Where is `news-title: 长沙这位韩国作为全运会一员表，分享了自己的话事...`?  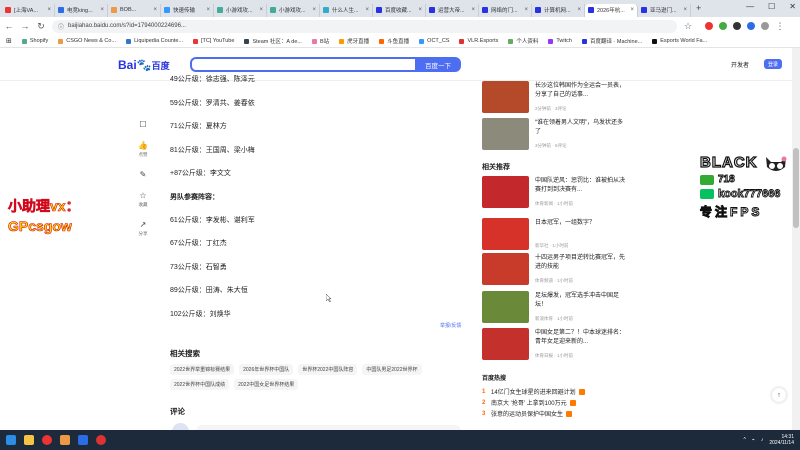 news-title: 长沙这位韩国作为全运会一员表，分享了自己的话事... is located at coordinates (581, 91).